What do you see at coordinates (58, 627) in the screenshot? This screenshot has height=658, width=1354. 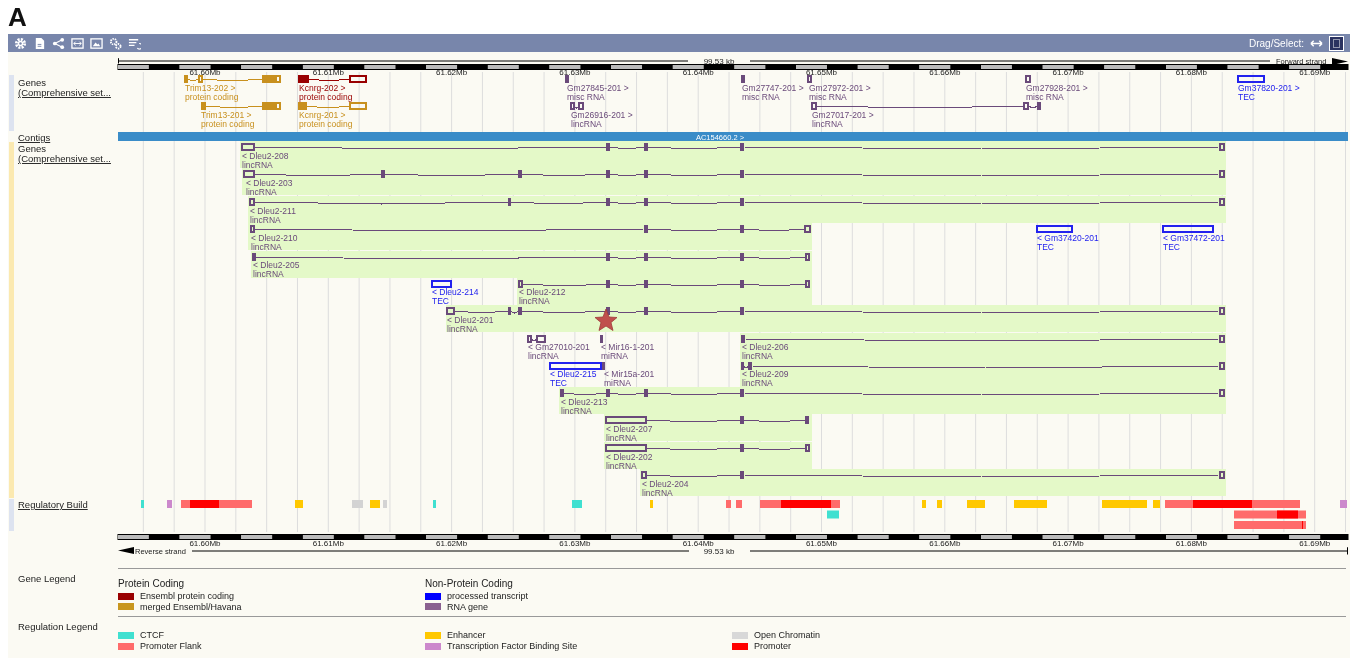 I see `legend-title: Regulation Legend` at bounding box center [58, 627].